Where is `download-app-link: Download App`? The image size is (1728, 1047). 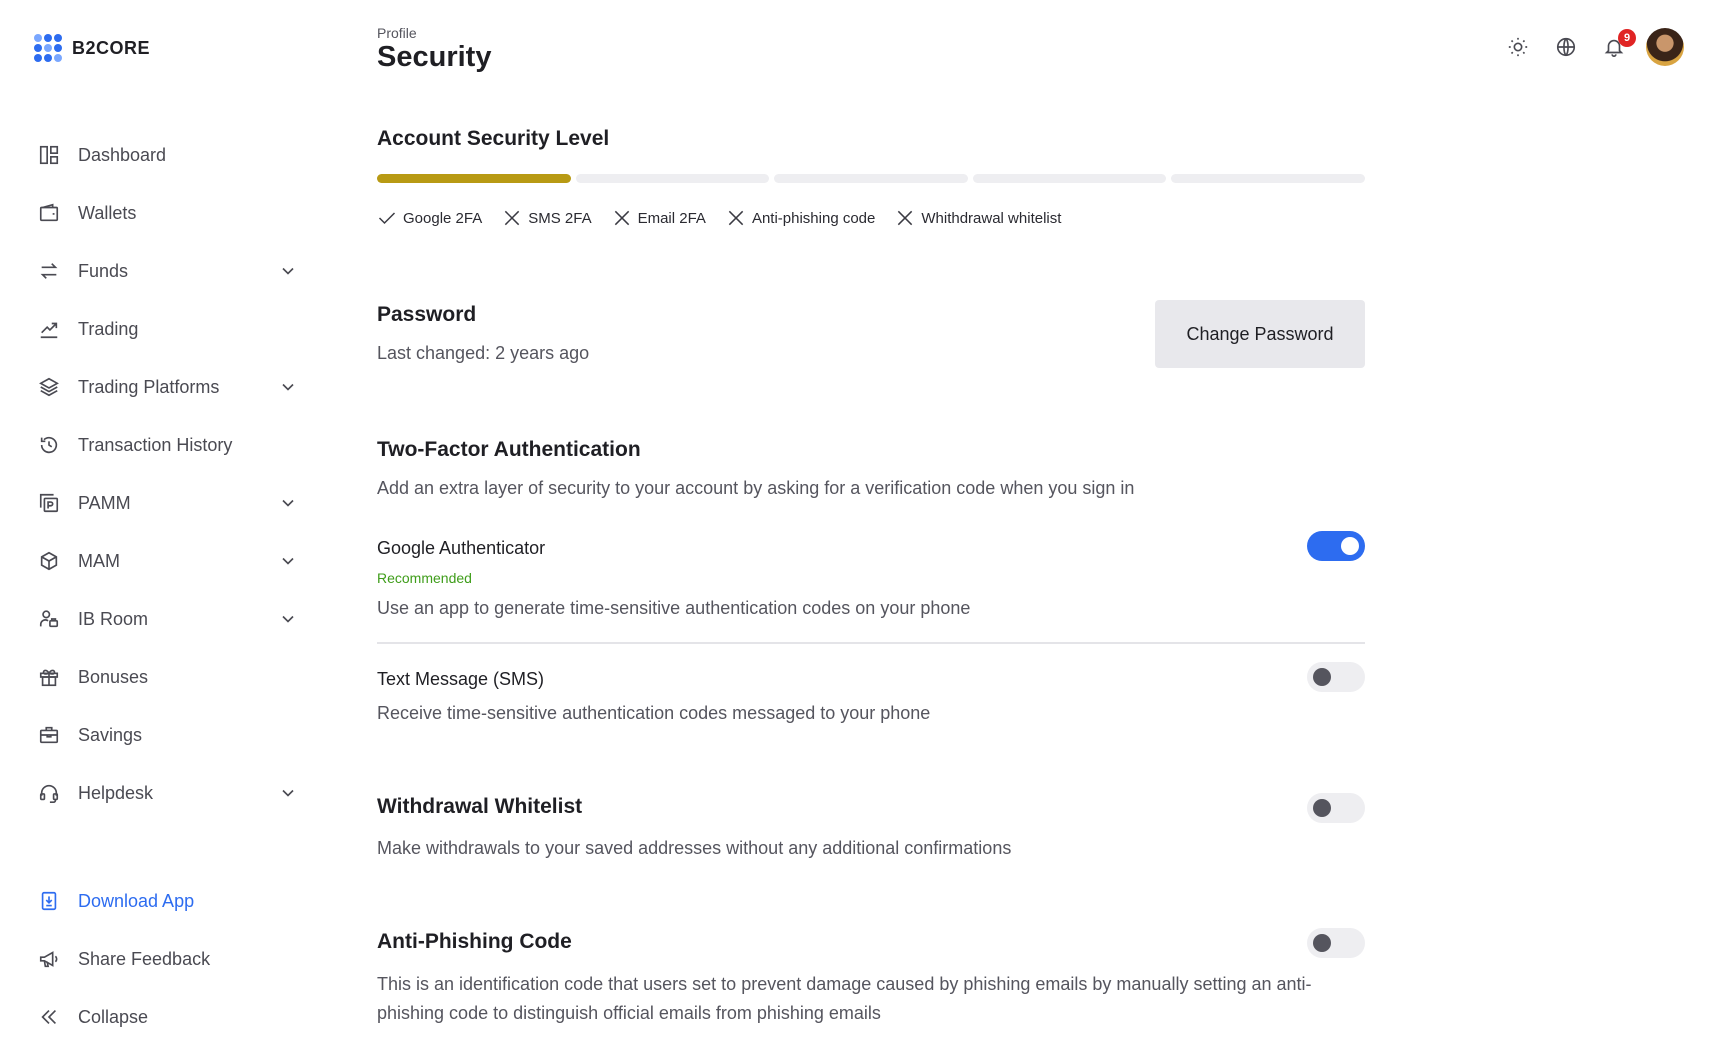 download-app-link: Download App is located at coordinates (170, 901).